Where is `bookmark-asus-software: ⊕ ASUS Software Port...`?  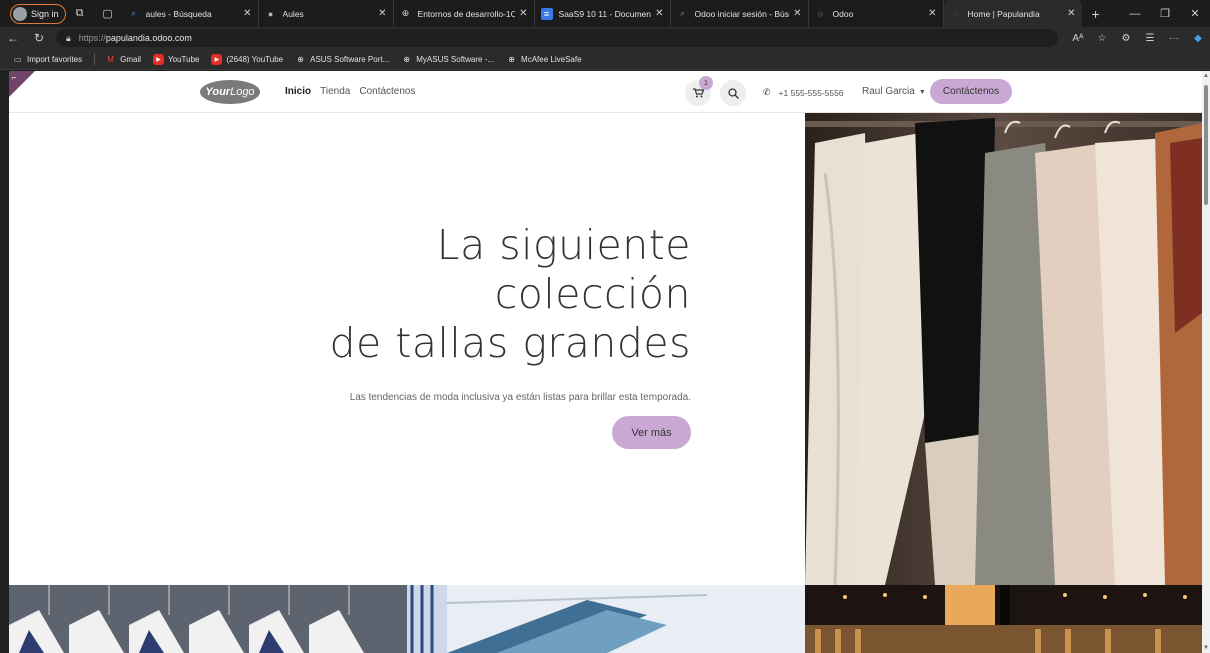
bookmark-asus-software: ⊕ ASUS Software Port... is located at coordinates (342, 59).